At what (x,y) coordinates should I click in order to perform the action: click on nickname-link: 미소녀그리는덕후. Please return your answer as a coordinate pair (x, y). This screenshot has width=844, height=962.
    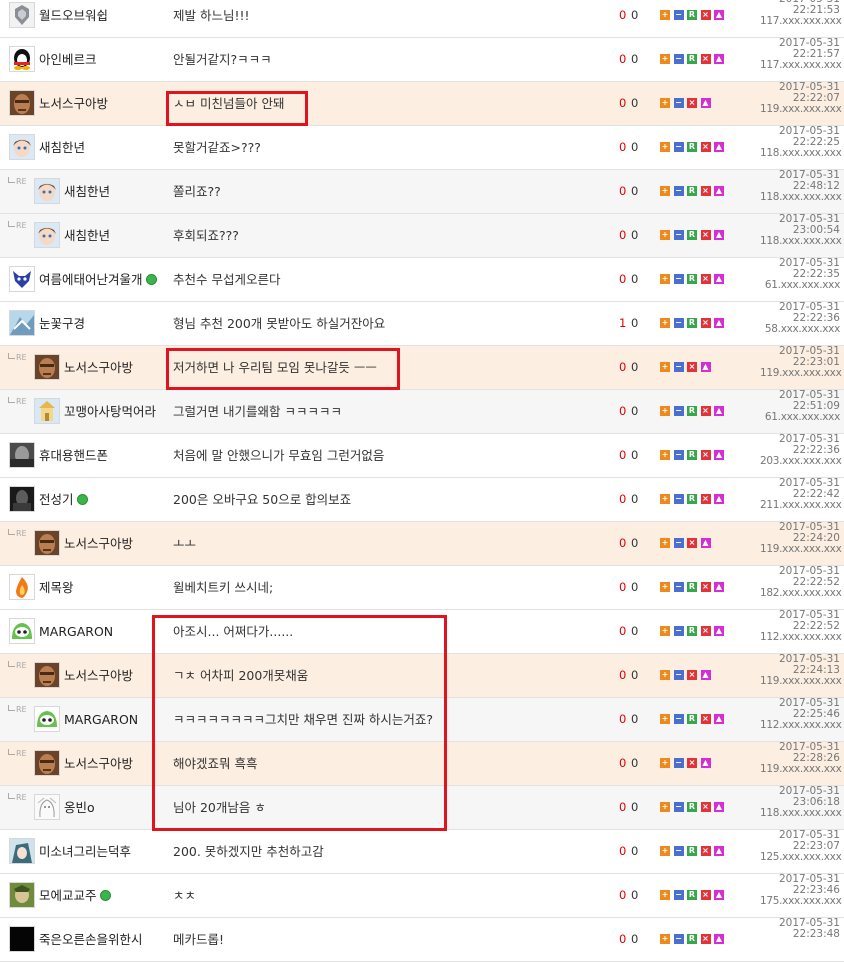
    Looking at the image, I should click on (85, 851).